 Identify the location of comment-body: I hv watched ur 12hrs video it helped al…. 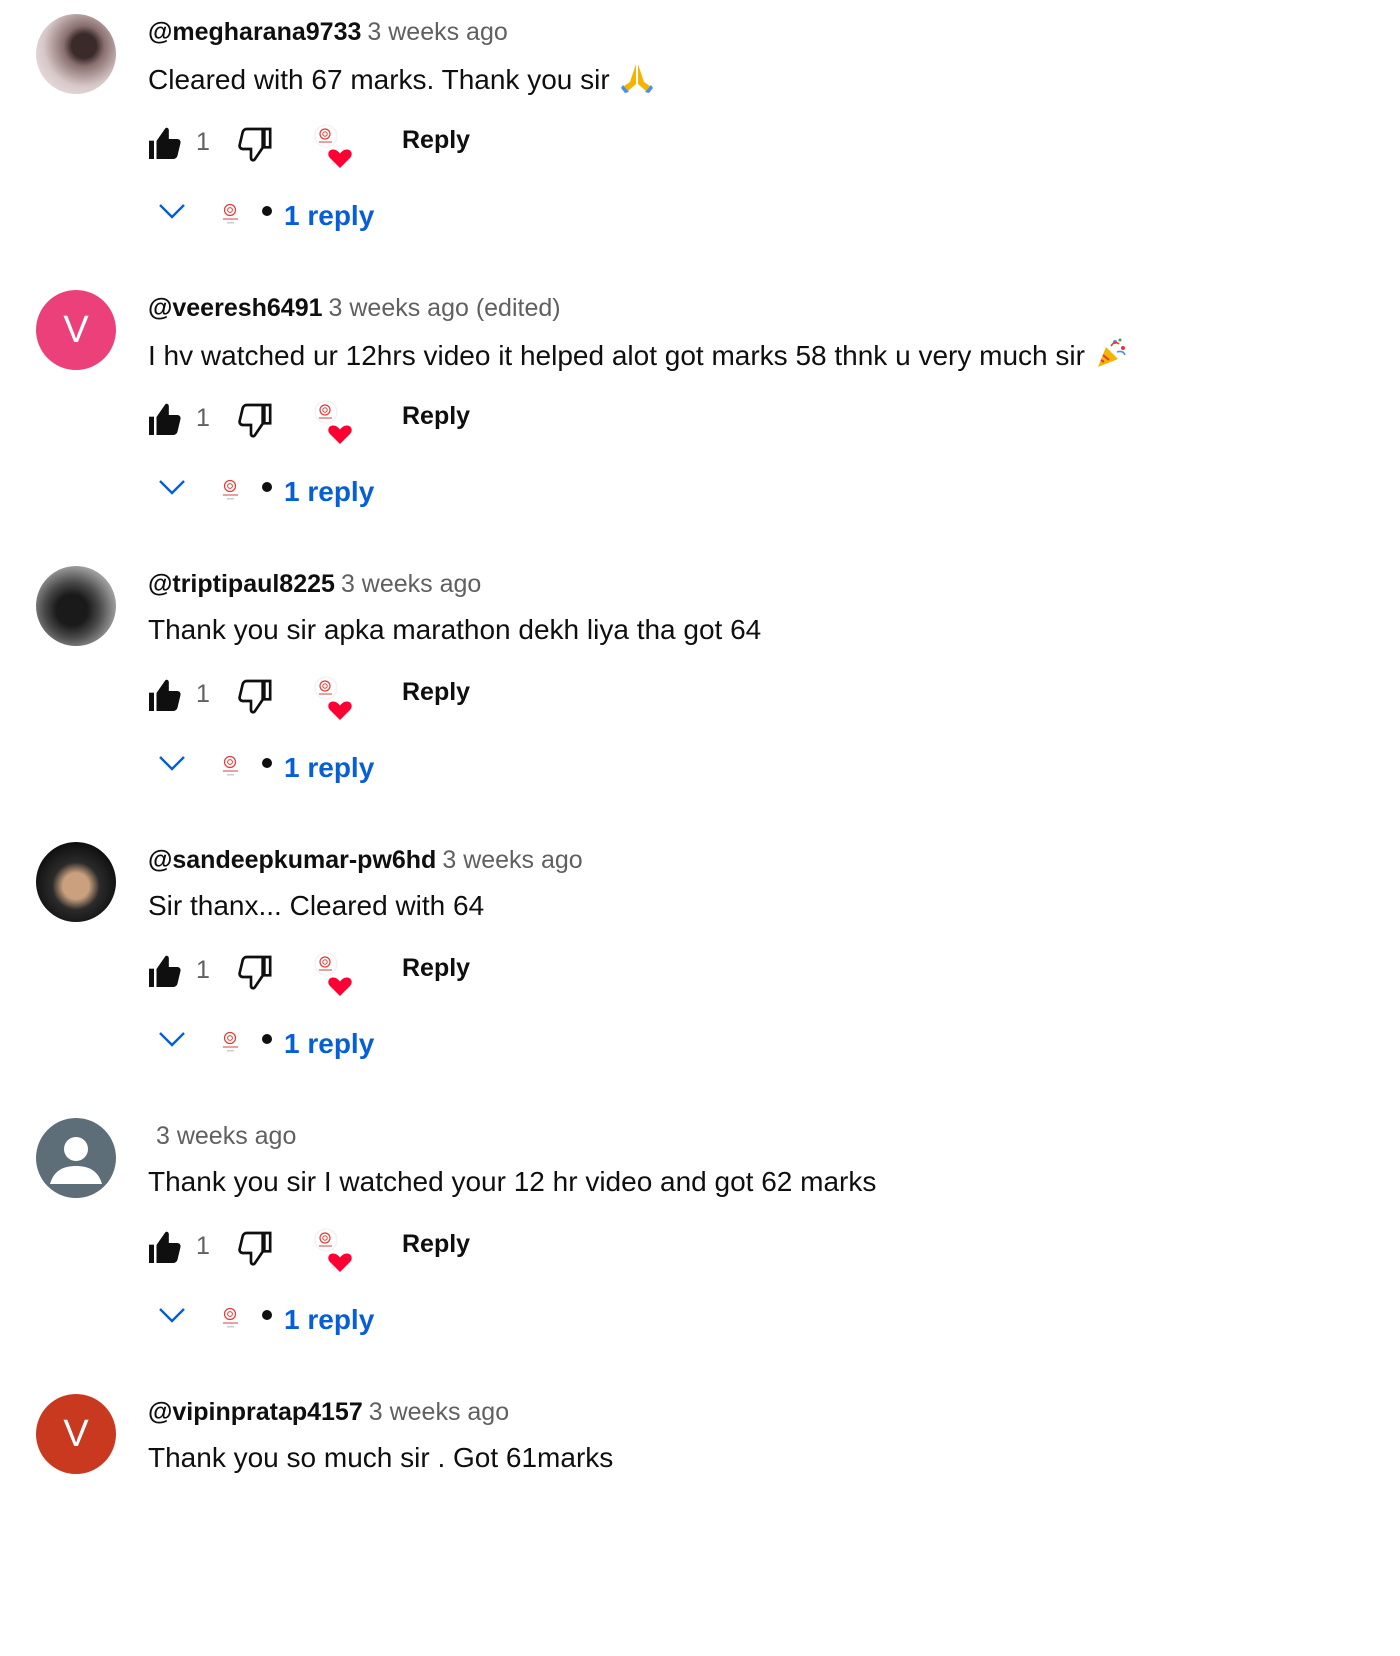
(638, 357).